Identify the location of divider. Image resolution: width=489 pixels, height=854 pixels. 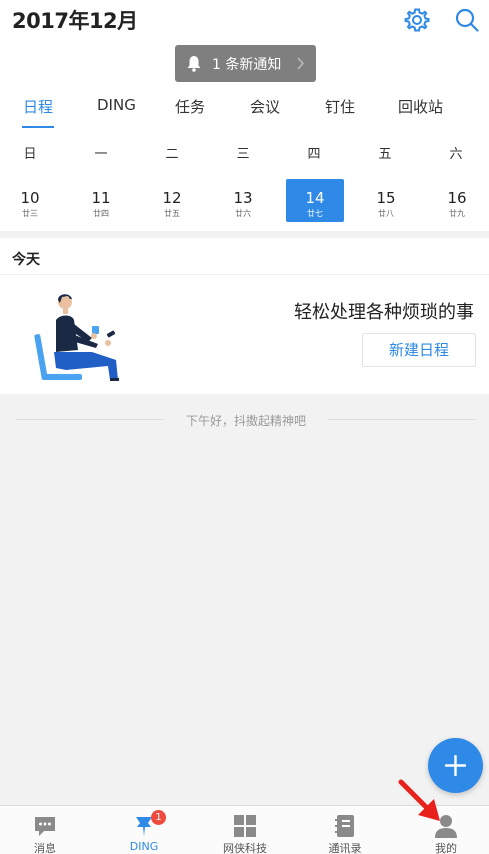
(244, 274).